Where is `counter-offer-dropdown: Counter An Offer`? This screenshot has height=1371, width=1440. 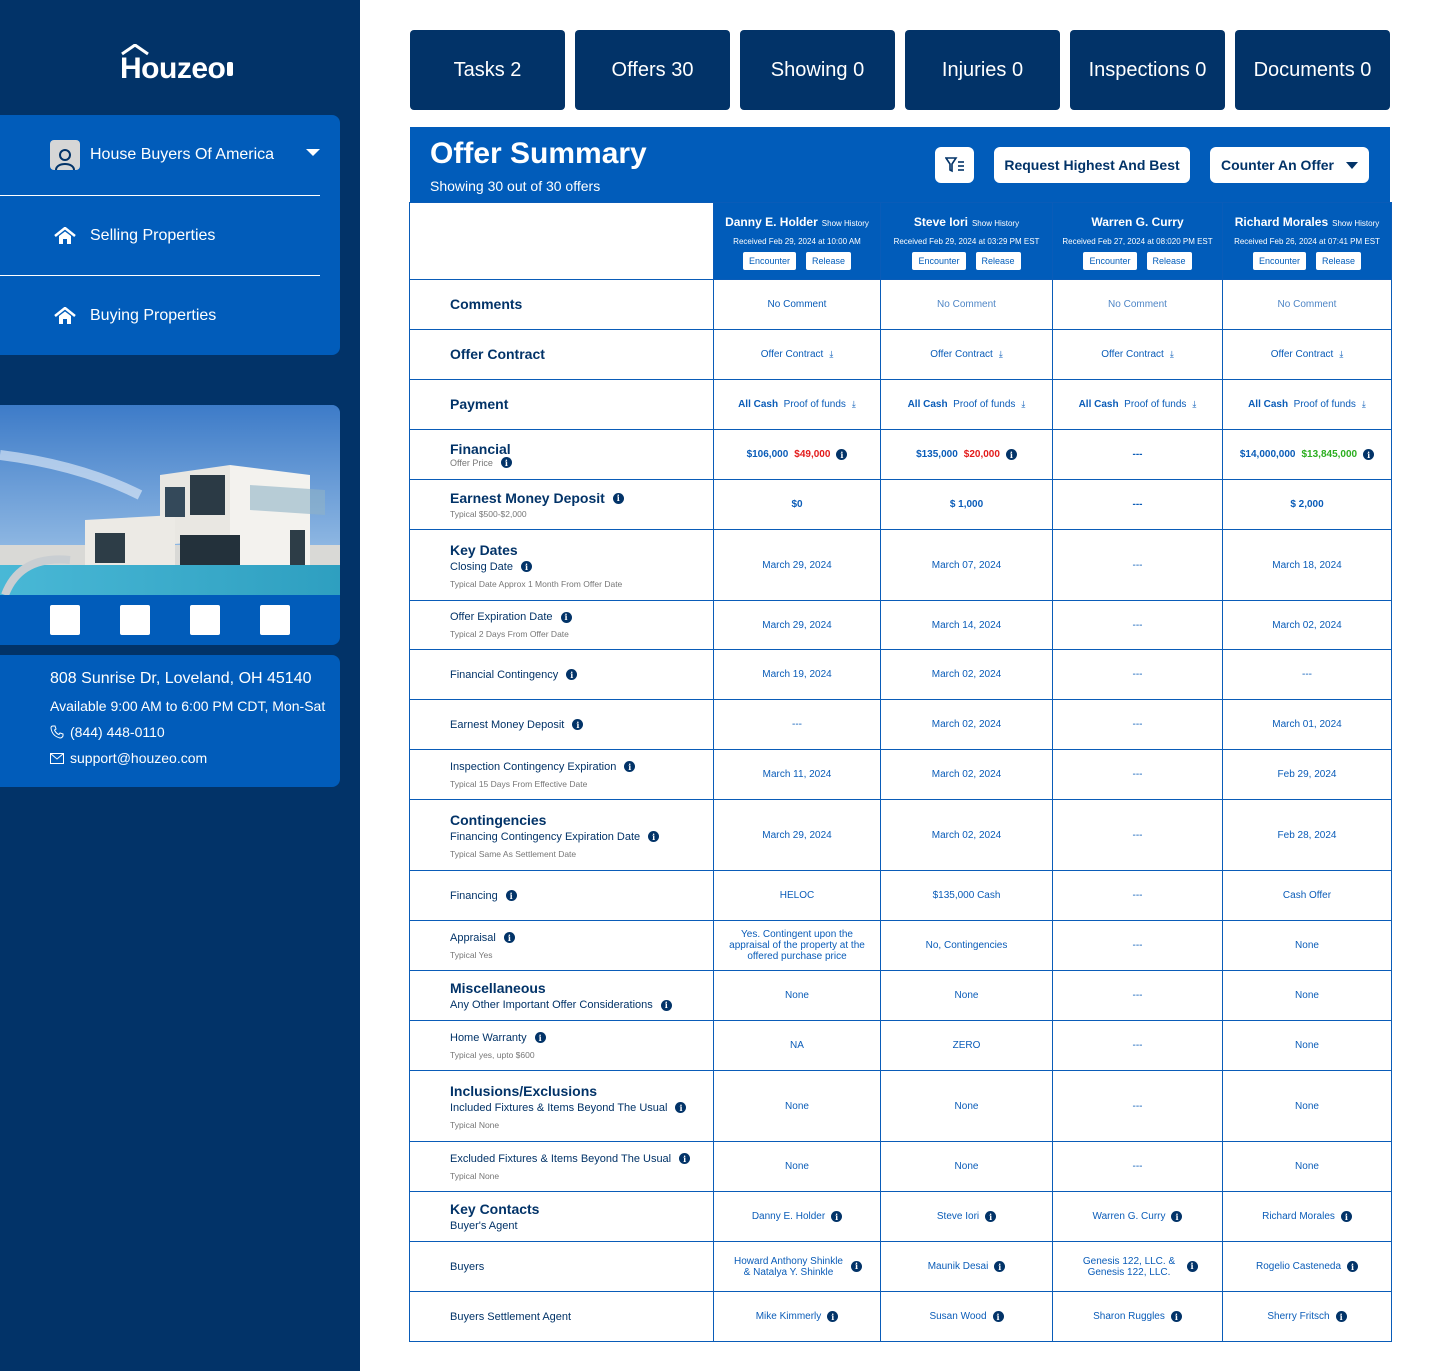 counter-offer-dropdown: Counter An Offer is located at coordinates (1289, 165).